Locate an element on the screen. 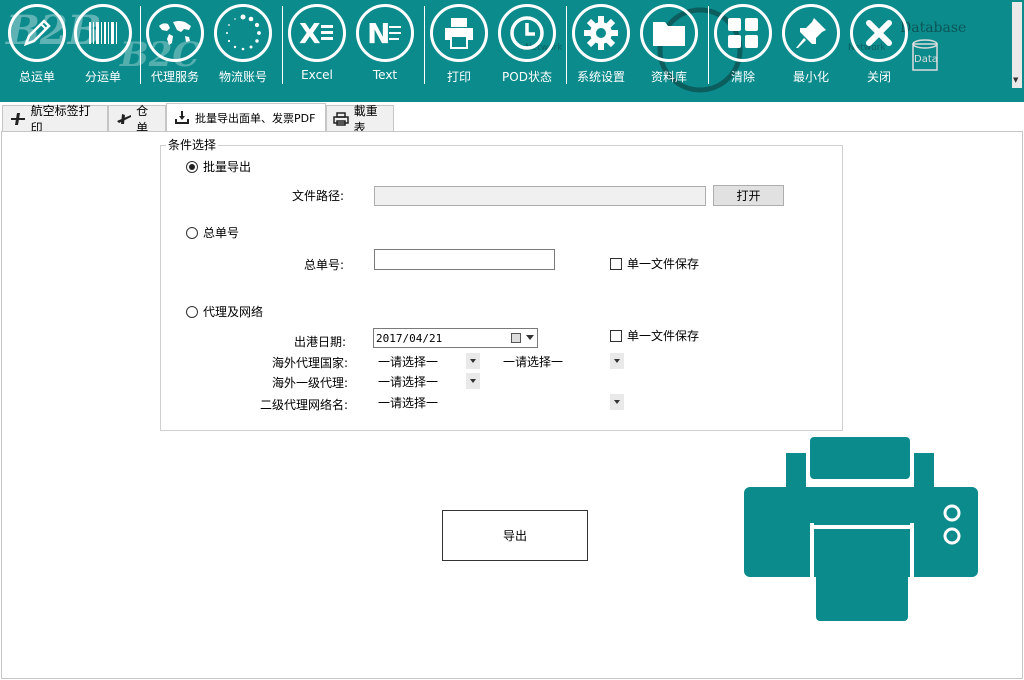  toolbar-button-library: 资料库 is located at coordinates (669, 46).